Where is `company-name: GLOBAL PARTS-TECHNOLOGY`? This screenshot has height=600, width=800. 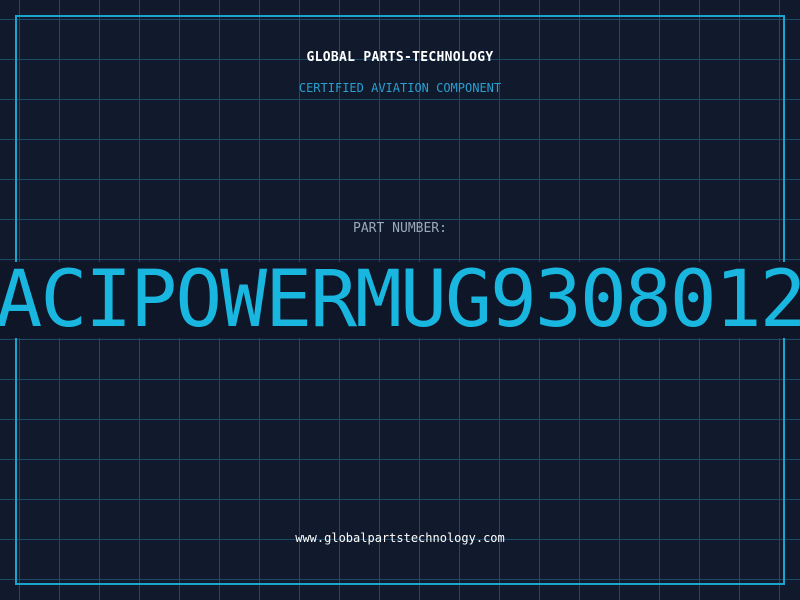 company-name: GLOBAL PARTS-TECHNOLOGY is located at coordinates (400, 57).